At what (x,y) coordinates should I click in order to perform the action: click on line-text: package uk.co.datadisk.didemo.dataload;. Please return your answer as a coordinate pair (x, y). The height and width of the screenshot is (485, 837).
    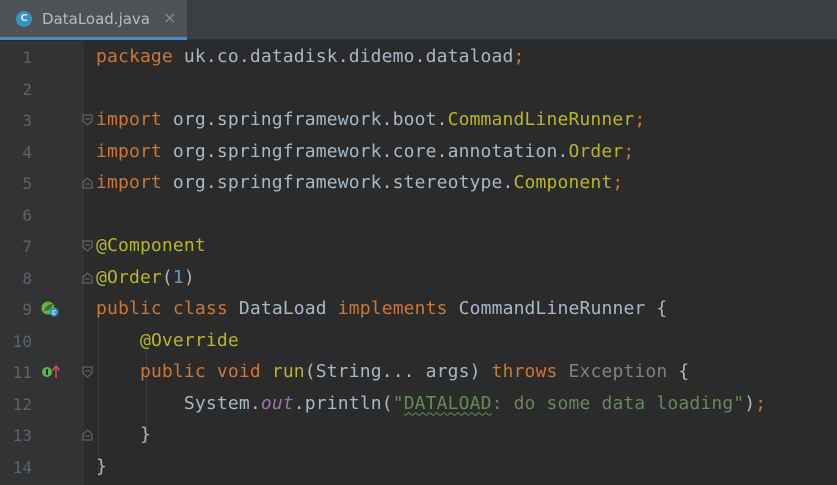
    Looking at the image, I should click on (310, 56).